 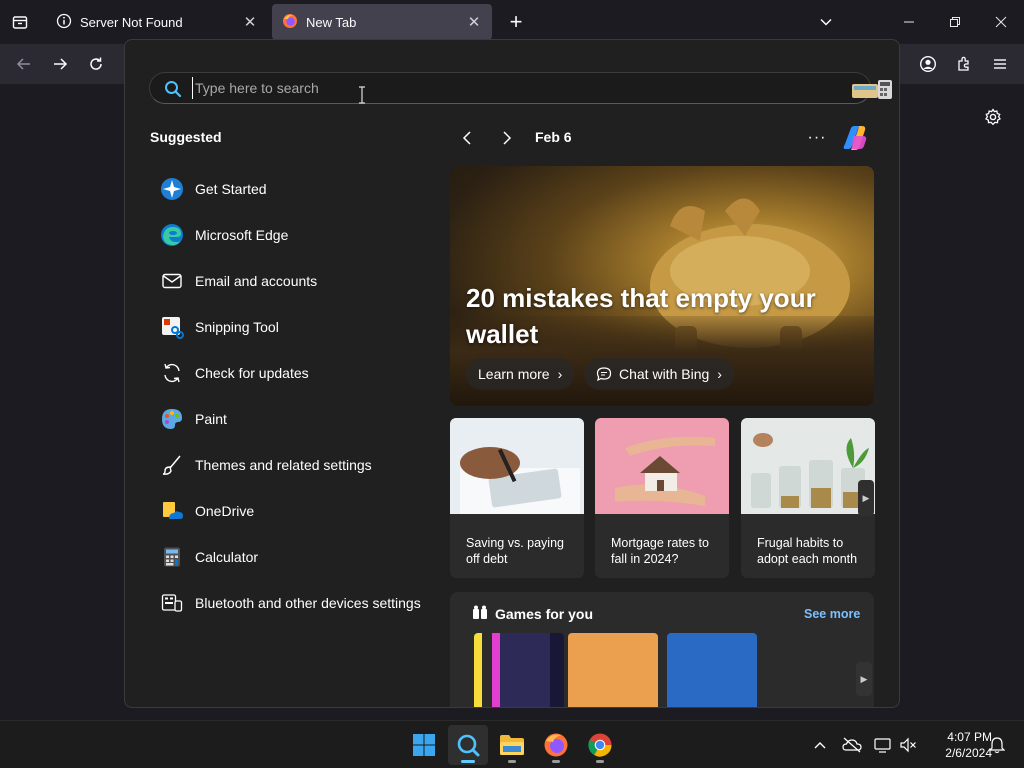 I want to click on suggested-item-snipping-tool: Snipping Tool, so click(x=299, y=327).